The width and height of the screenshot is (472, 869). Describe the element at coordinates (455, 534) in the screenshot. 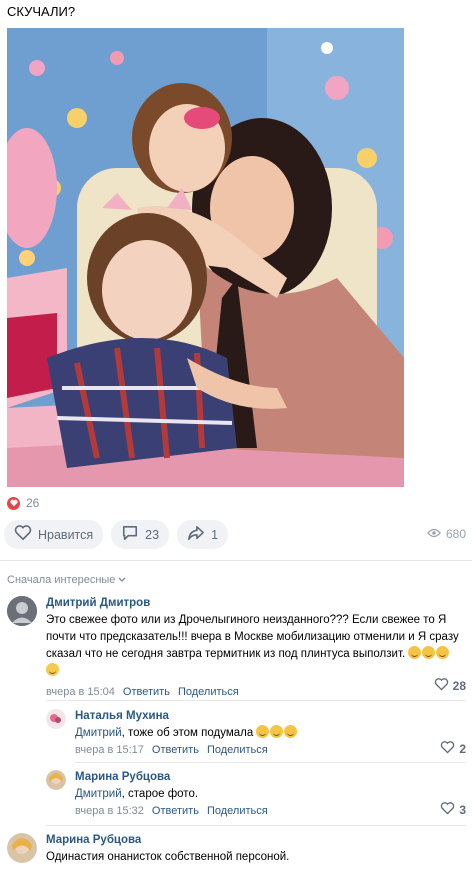

I see `views-count: 680` at that location.